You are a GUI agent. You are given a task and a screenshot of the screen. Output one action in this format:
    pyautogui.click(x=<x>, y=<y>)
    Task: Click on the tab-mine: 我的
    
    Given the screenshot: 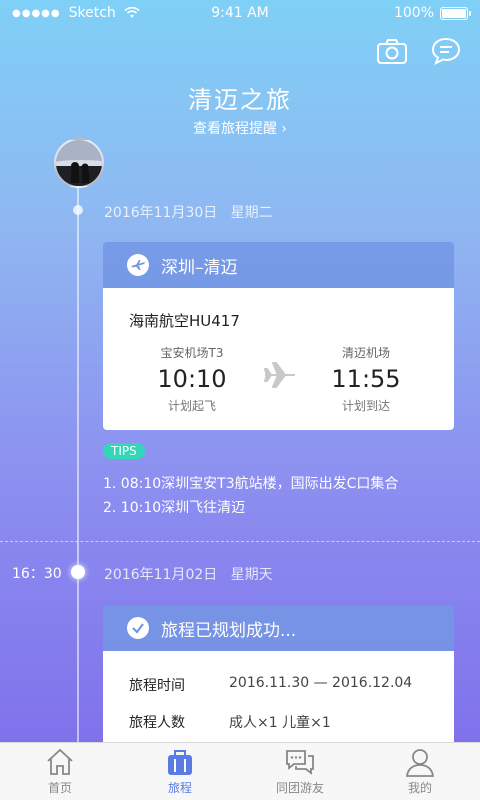 What is the action you would take?
    pyautogui.click(x=420, y=771)
    